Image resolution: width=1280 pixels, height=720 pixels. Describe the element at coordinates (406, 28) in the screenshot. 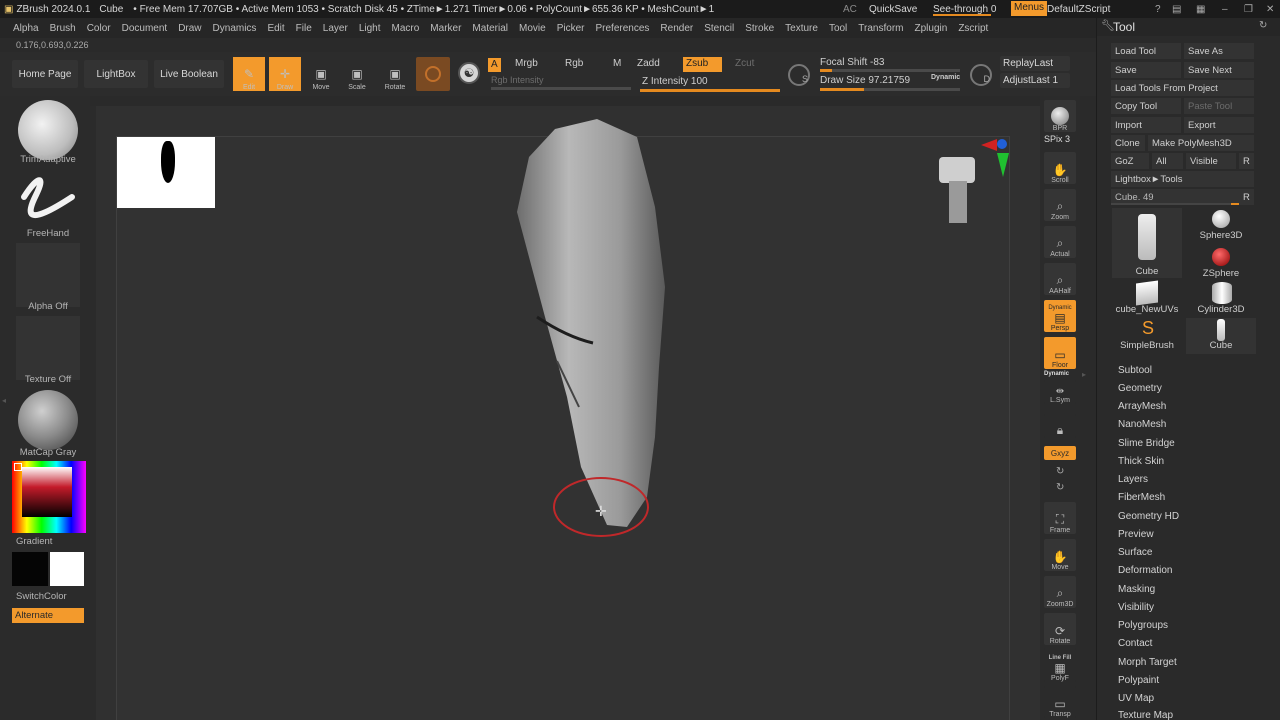

I see `menu-macro: Macro` at that location.